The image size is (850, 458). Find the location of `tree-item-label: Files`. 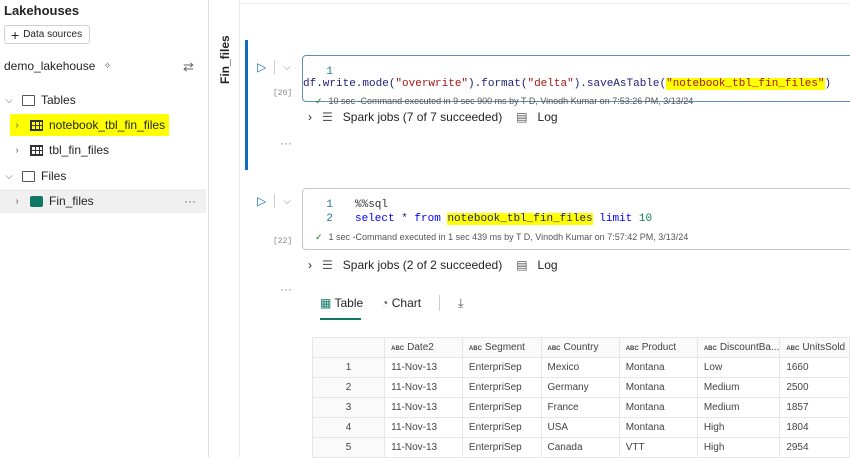

tree-item-label: Files is located at coordinates (54, 176).